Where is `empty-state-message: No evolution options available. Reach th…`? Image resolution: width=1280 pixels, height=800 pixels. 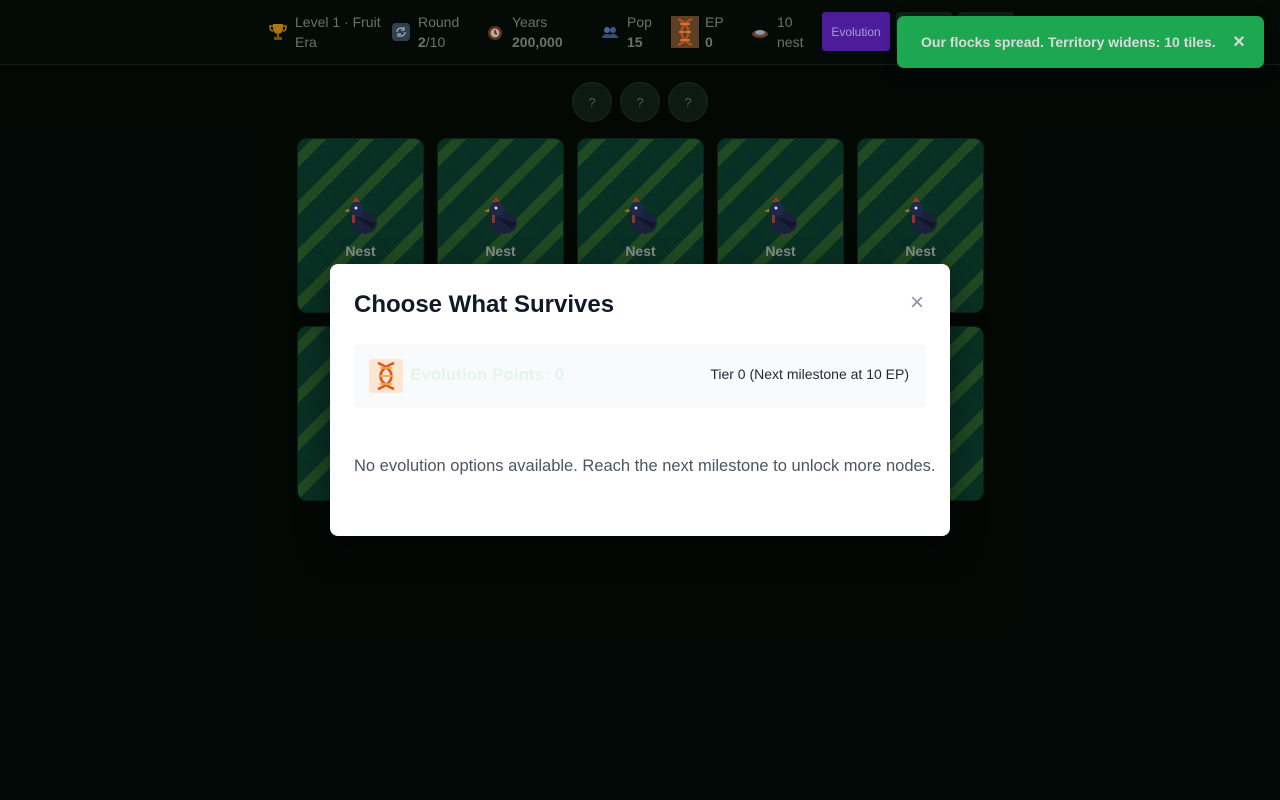
empty-state-message: No evolution options available. Reach th… is located at coordinates (645, 466).